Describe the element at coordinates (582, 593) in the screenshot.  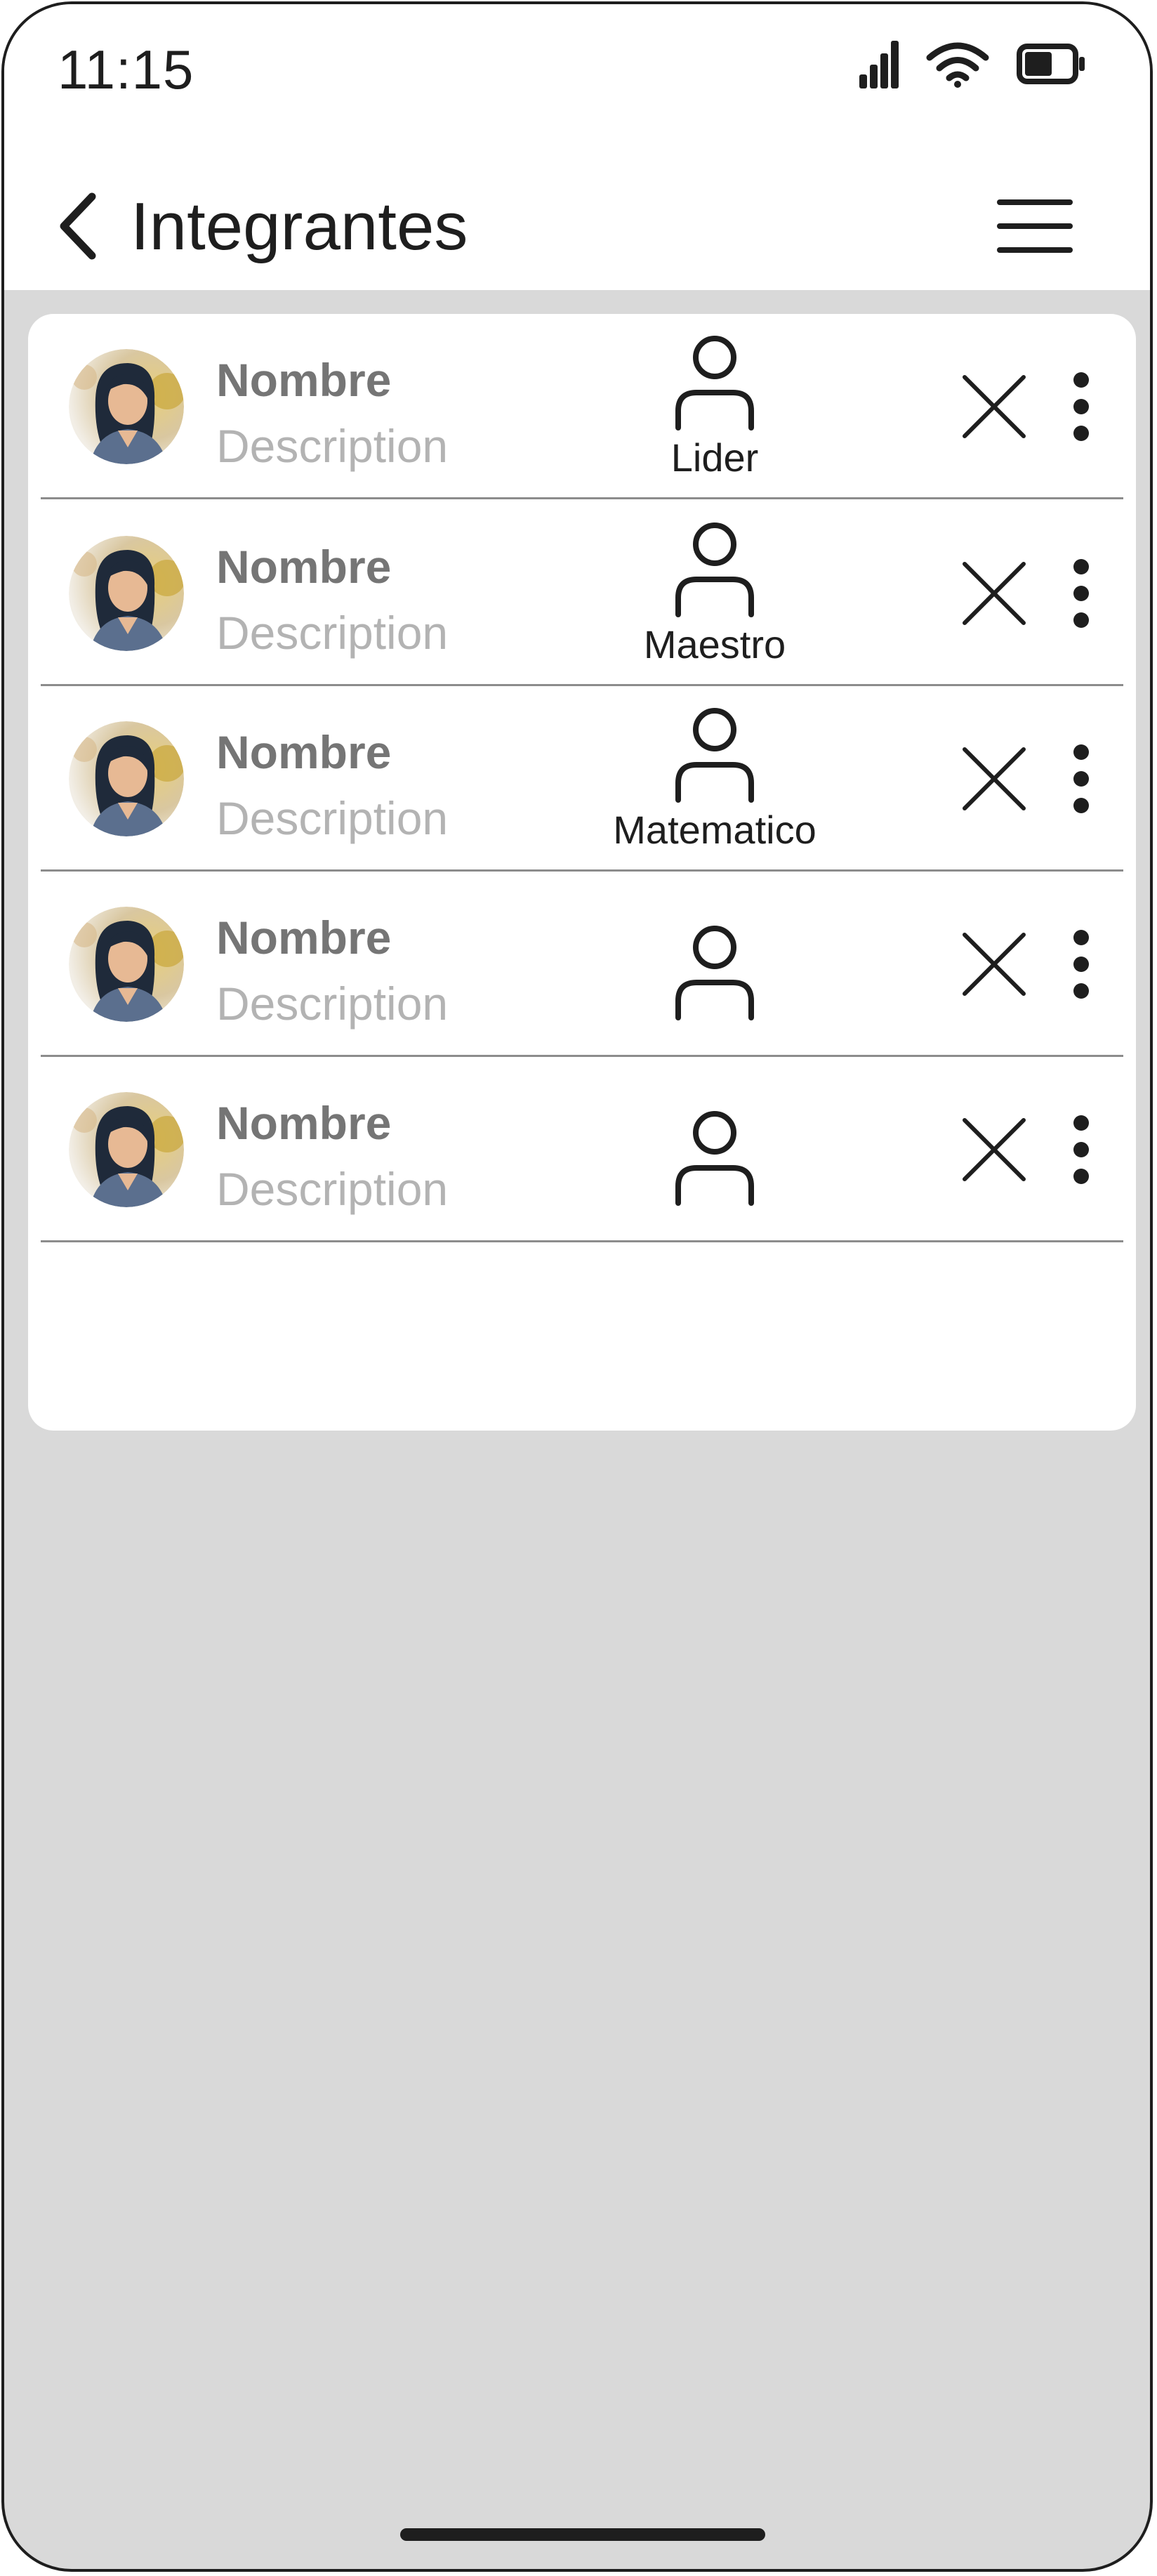
I see `member-row: Nombre Description Maestro` at that location.